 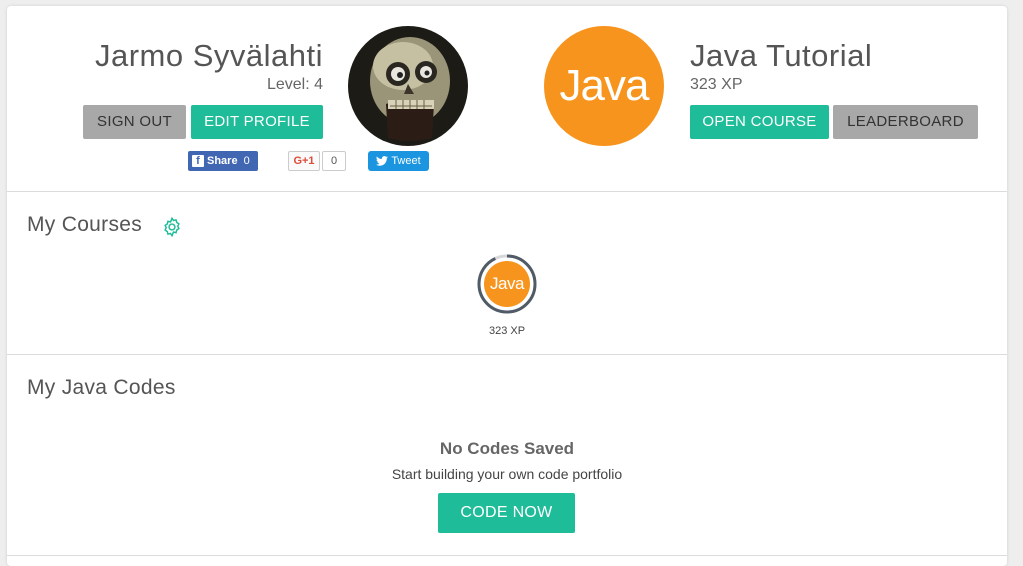 What do you see at coordinates (781, 55) in the screenshot?
I see `course-title: Java Tutorial` at bounding box center [781, 55].